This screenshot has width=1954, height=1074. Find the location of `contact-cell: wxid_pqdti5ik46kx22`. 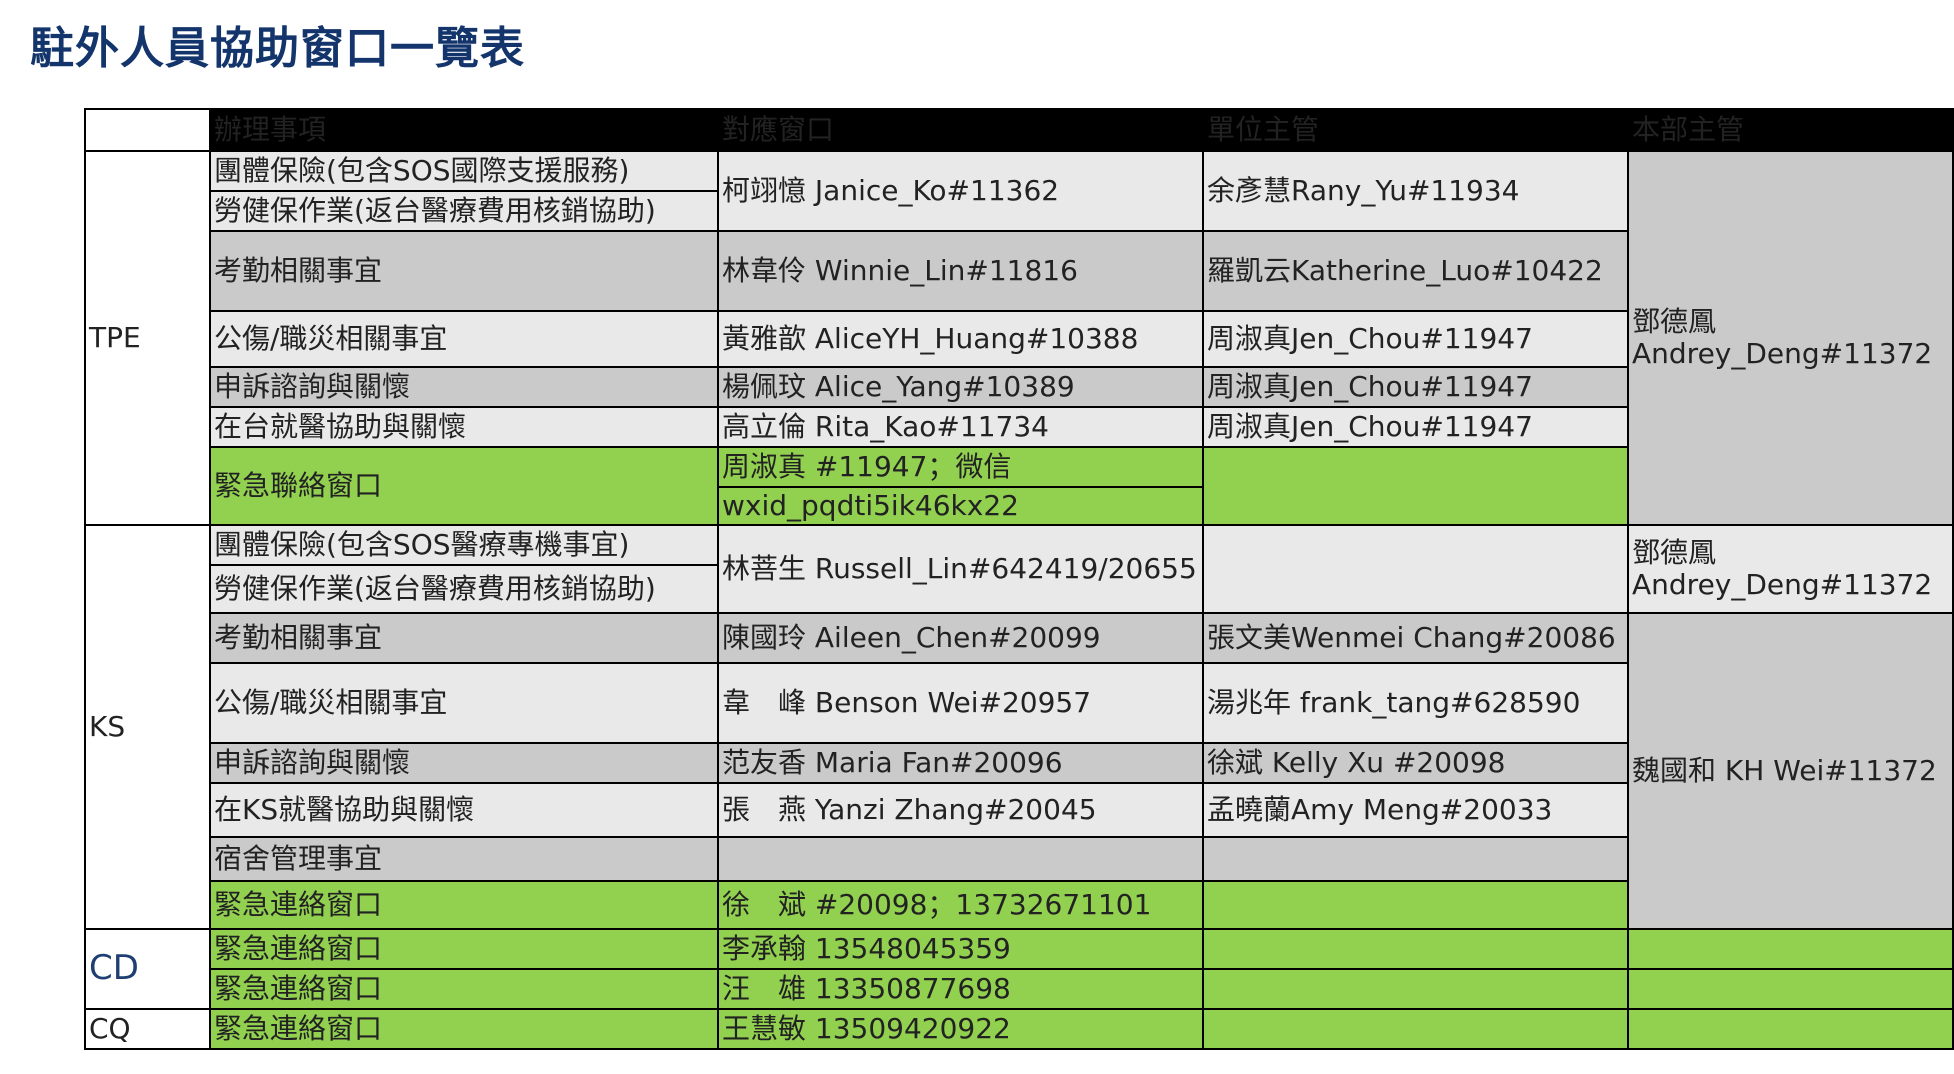

contact-cell: wxid_pqdti5ik46kx22 is located at coordinates (960, 506).